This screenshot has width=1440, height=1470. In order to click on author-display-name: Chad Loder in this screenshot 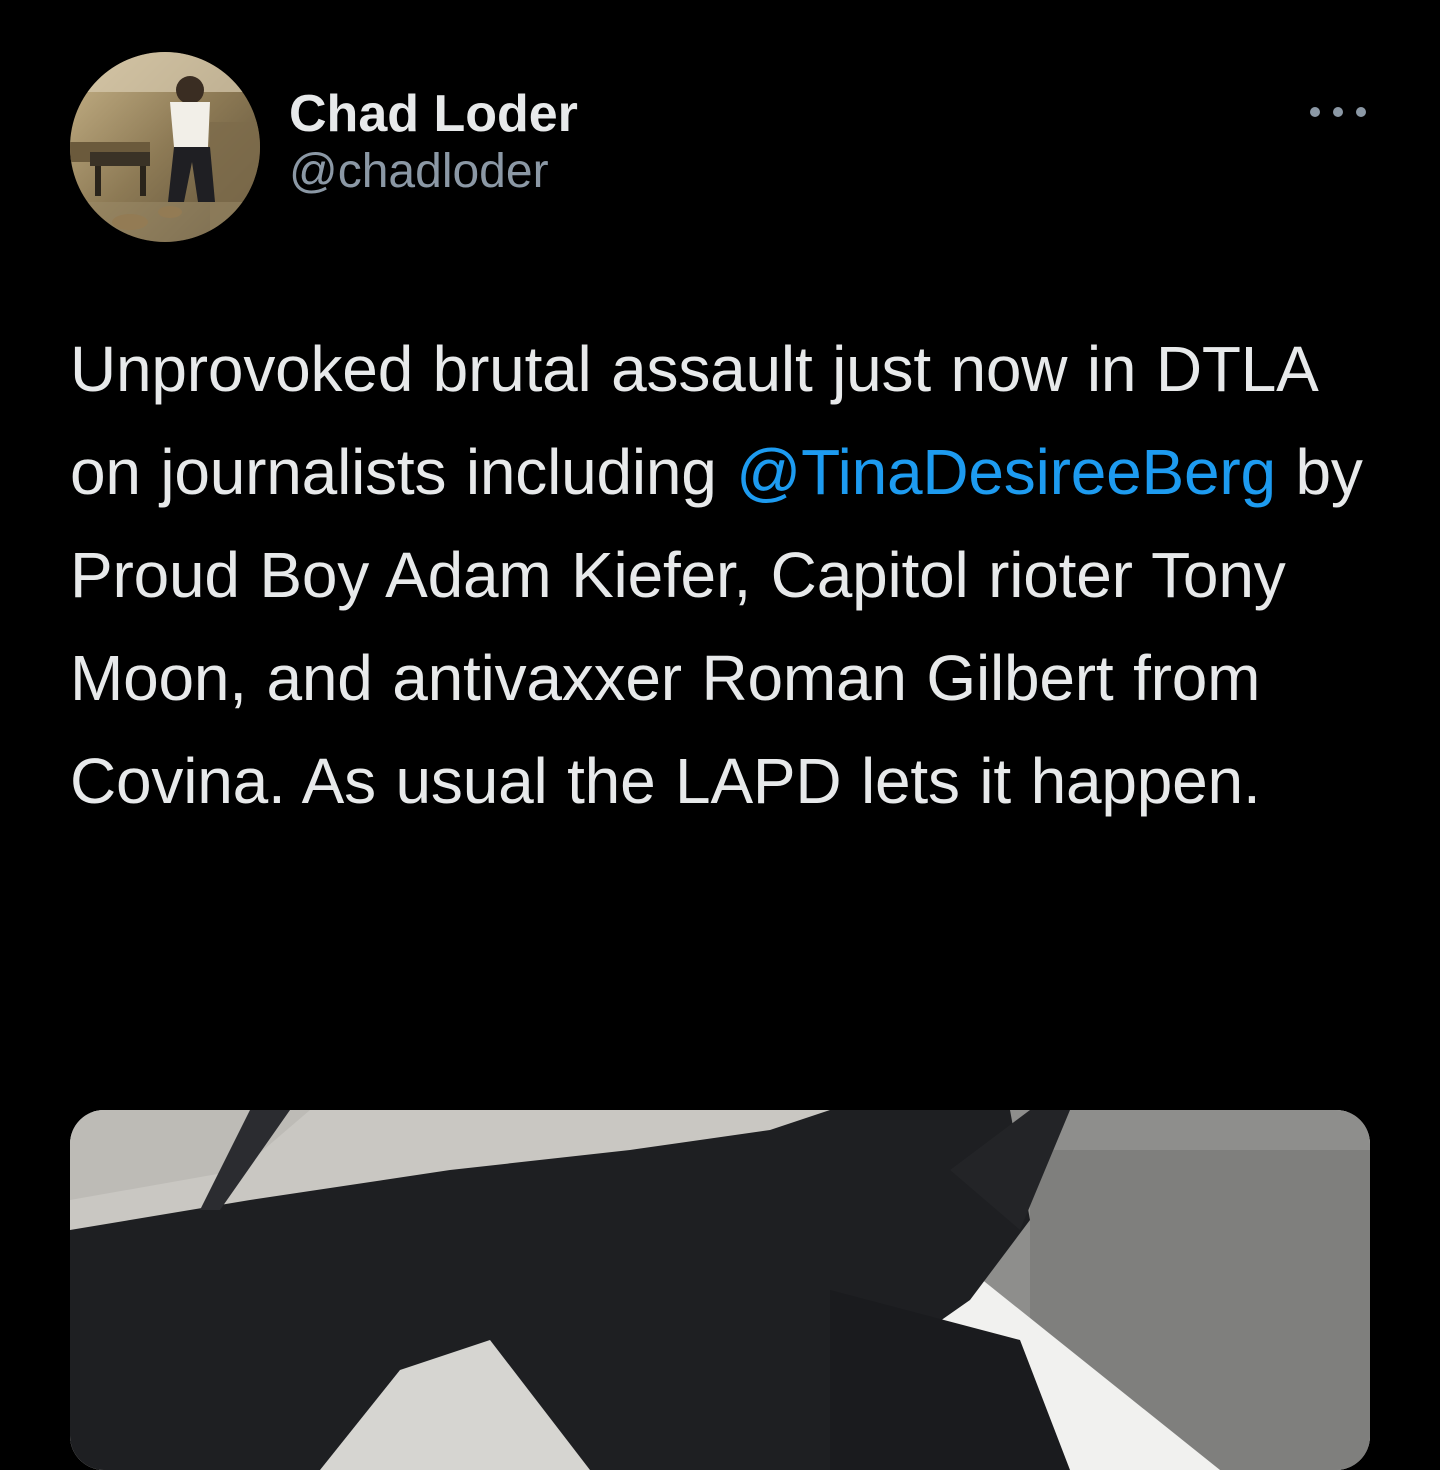, I will do `click(433, 114)`.